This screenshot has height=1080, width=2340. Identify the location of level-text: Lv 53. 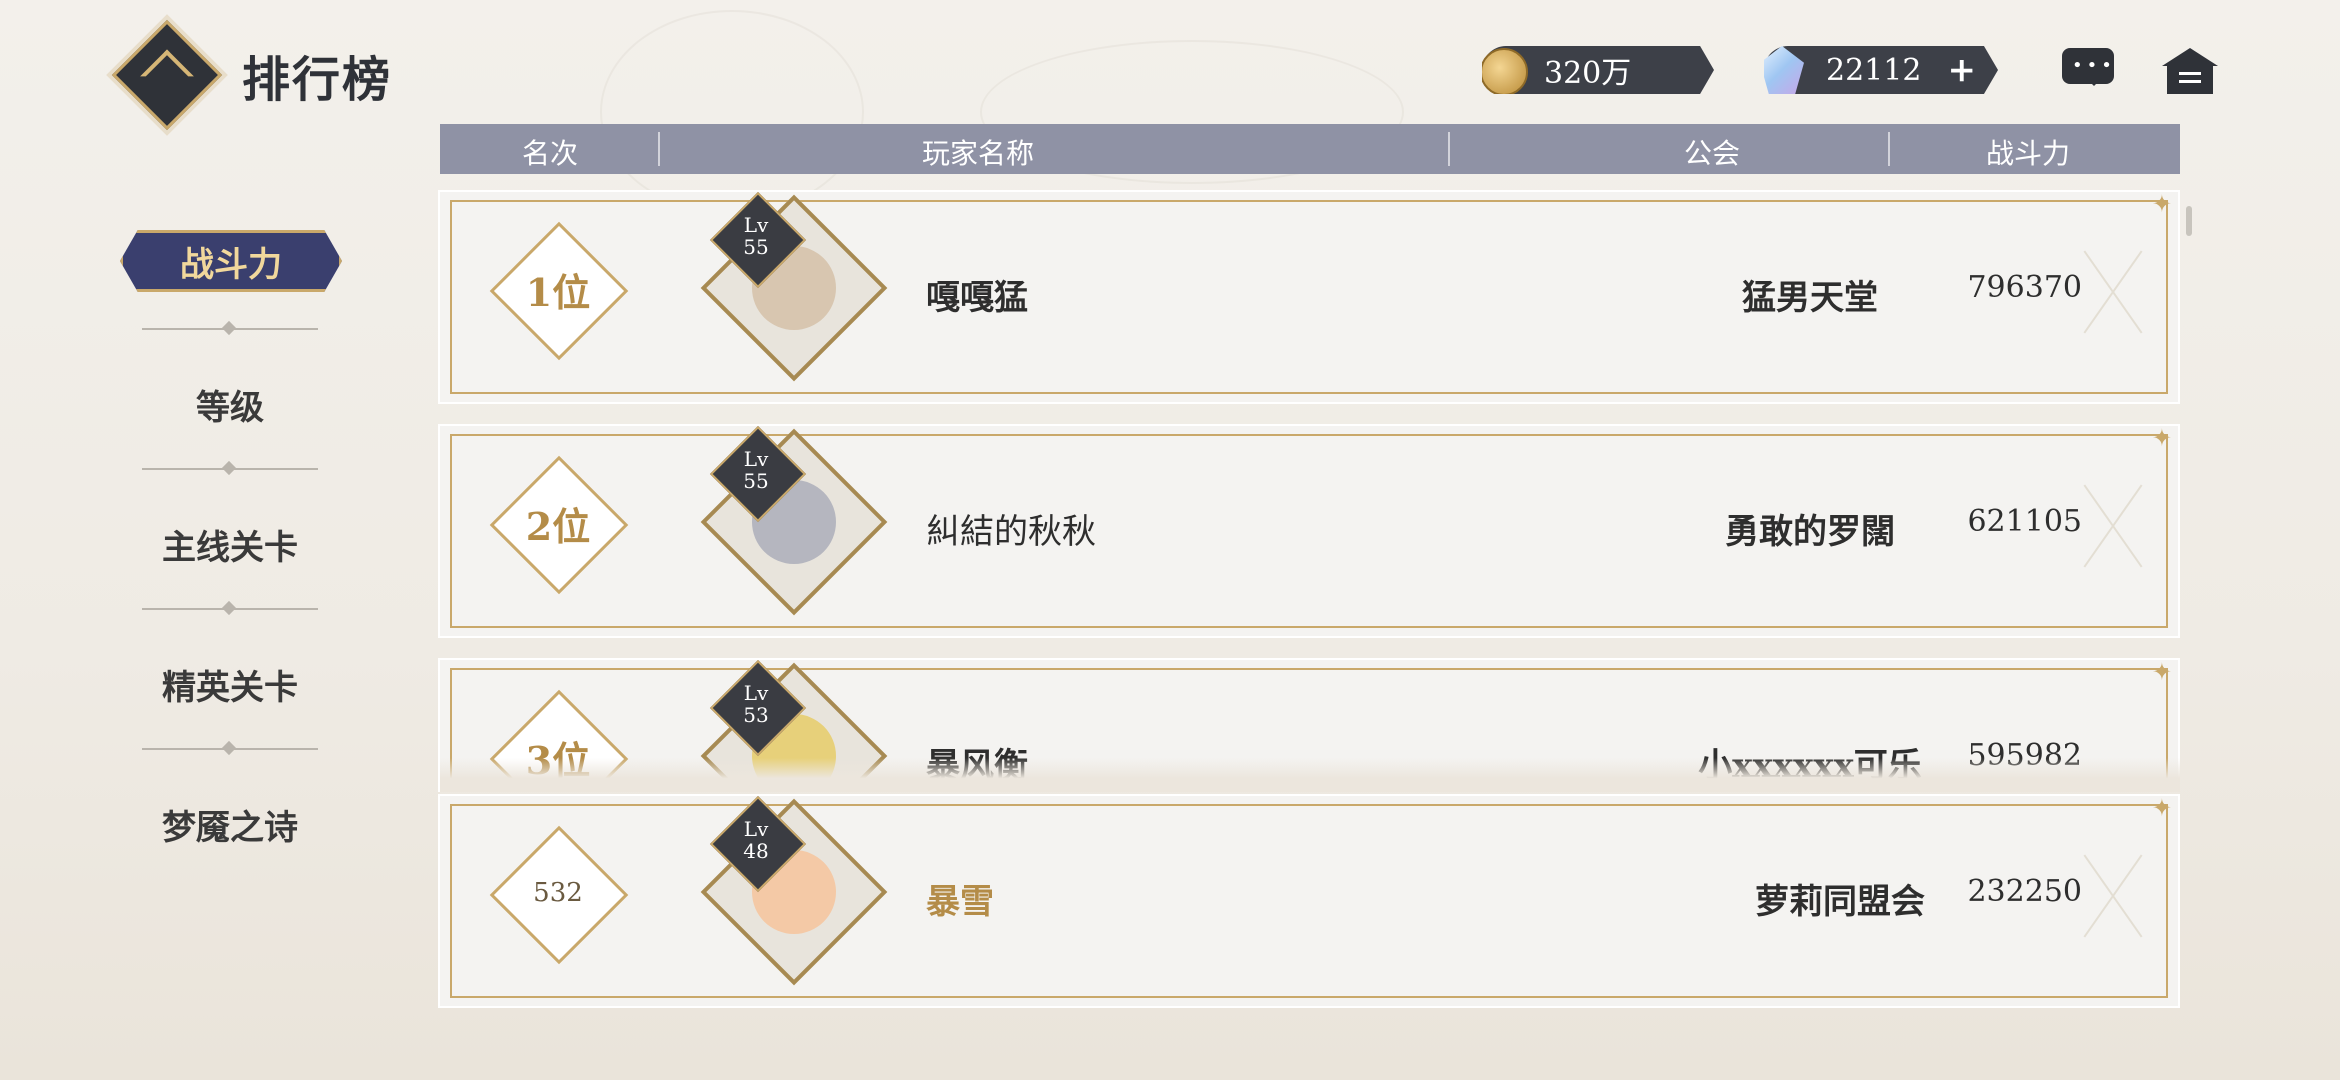
(756, 704).